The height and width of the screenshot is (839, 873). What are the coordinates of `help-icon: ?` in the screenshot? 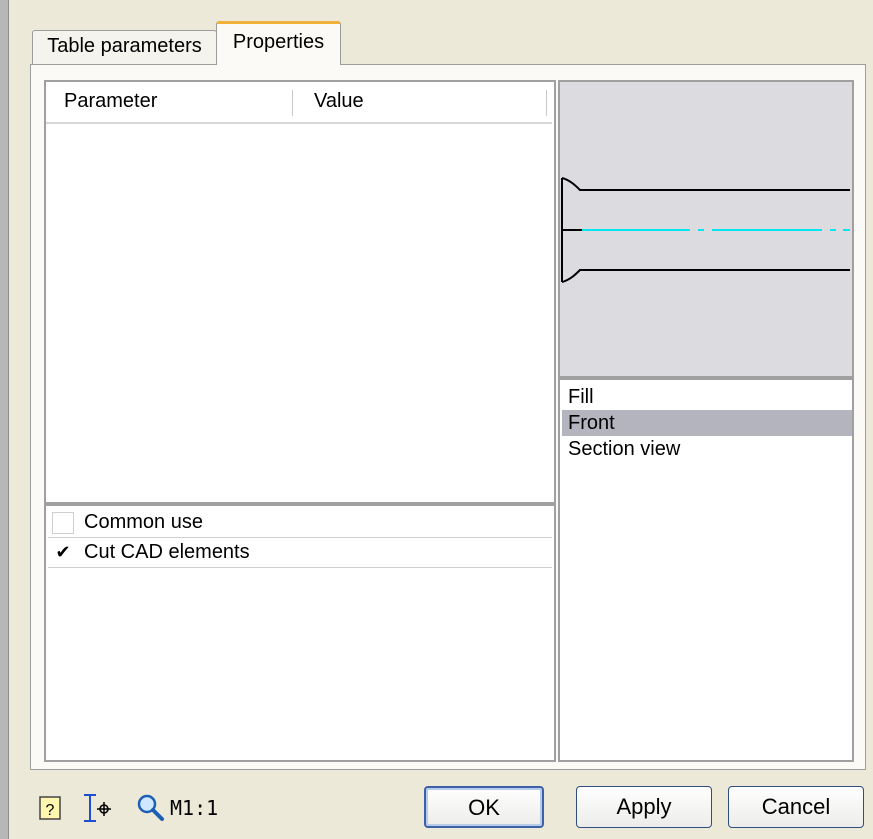 It's located at (50, 808).